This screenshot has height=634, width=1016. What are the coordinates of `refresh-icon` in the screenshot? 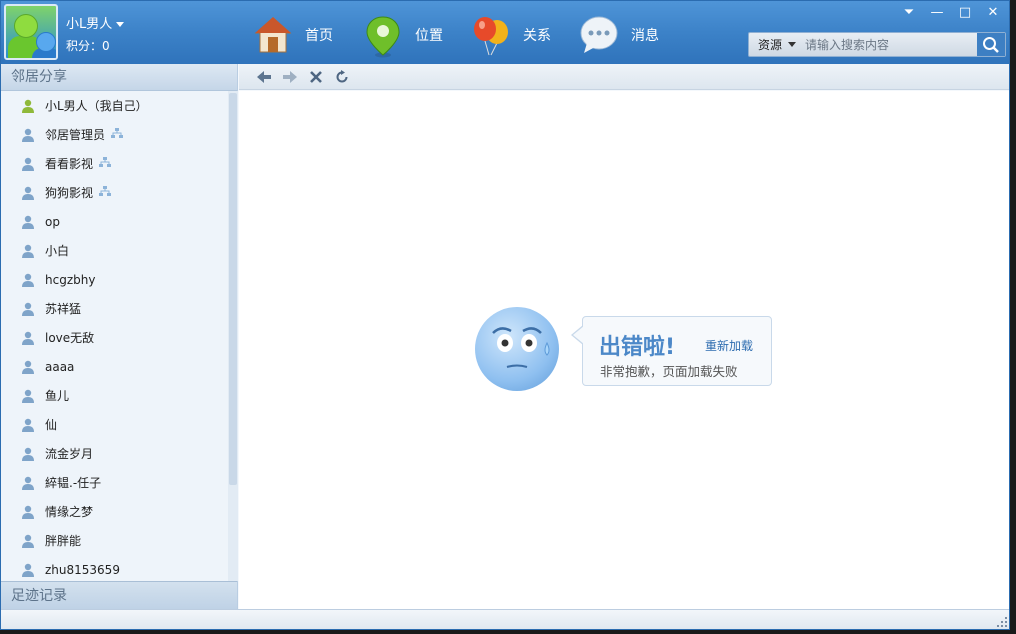 It's located at (342, 77).